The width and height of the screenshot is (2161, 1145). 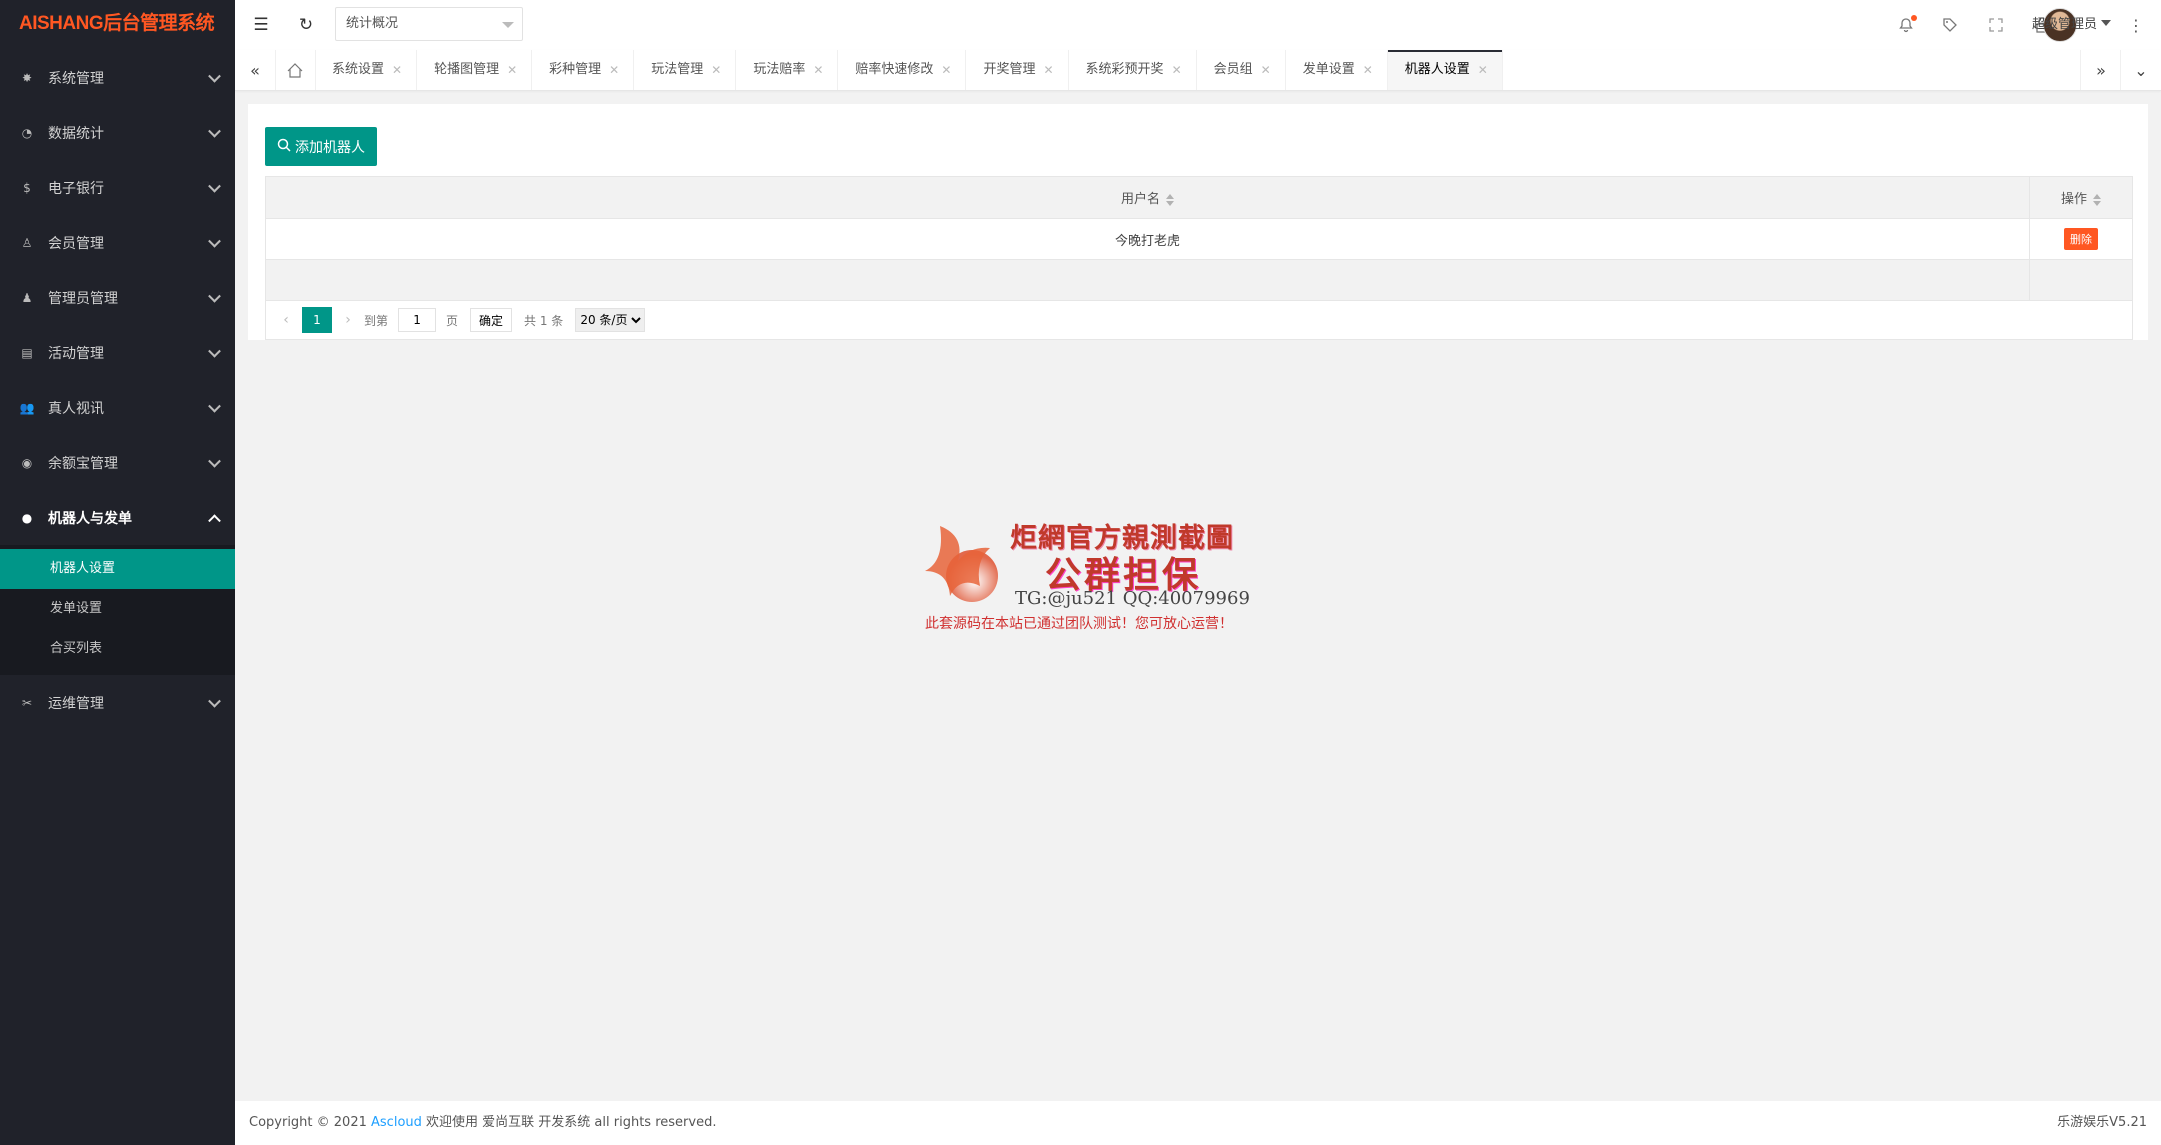 I want to click on sidebar-item-label: 会员管理, so click(x=76, y=243).